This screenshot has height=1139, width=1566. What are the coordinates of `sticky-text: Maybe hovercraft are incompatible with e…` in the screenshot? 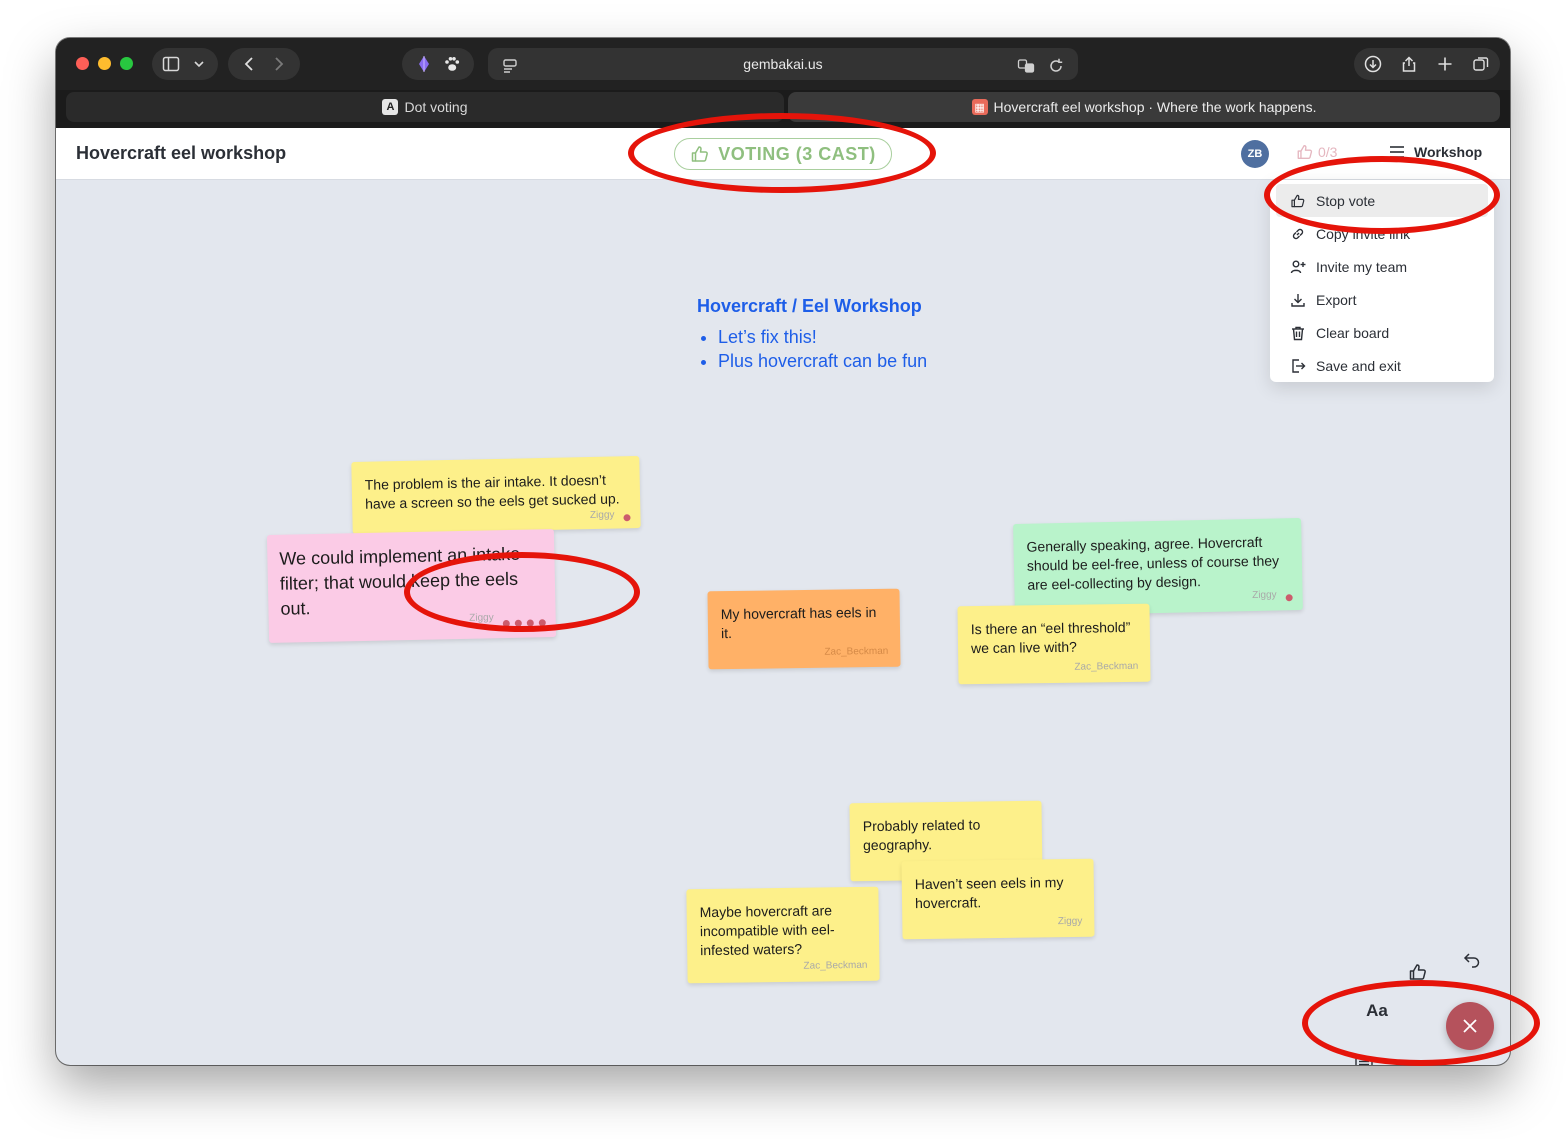 It's located at (767, 930).